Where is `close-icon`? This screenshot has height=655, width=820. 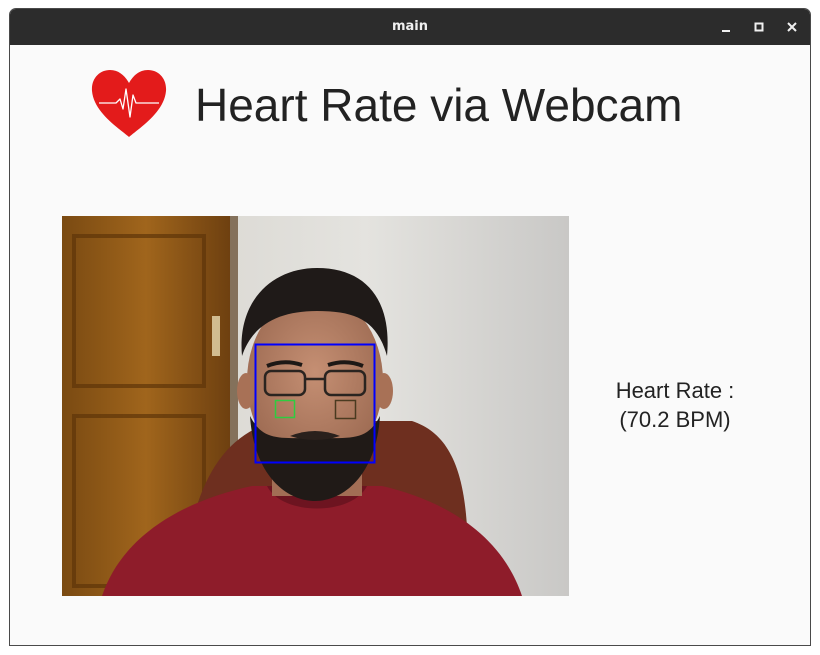
close-icon is located at coordinates (792, 27).